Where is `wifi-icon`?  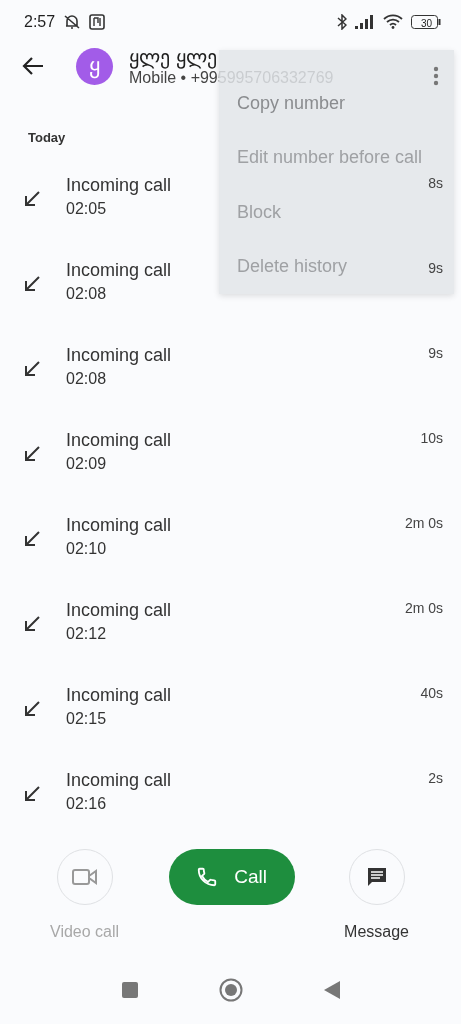 wifi-icon is located at coordinates (393, 22).